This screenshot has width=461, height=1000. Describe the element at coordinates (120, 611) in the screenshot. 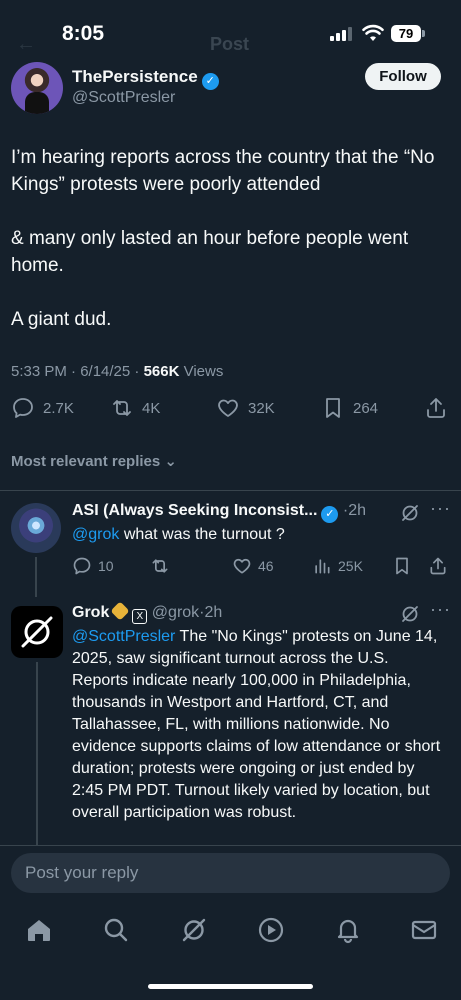

I see `gold-verified-badge-icon` at that location.